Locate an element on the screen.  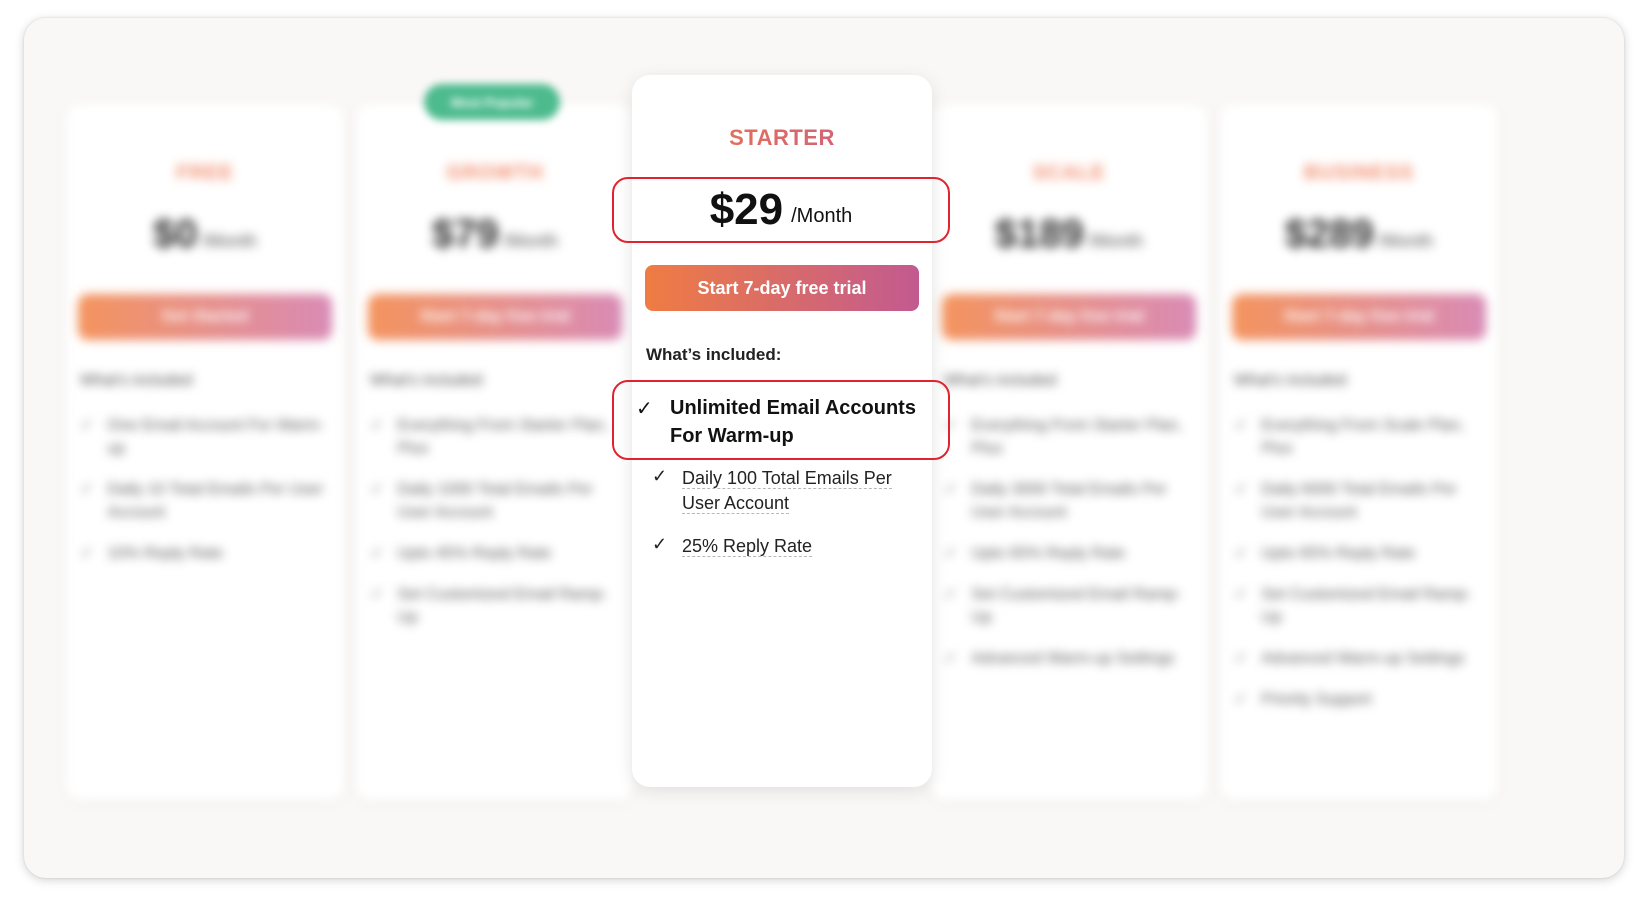
list-item: ✓ 25% Reply Rate is located at coordinates (777, 546).